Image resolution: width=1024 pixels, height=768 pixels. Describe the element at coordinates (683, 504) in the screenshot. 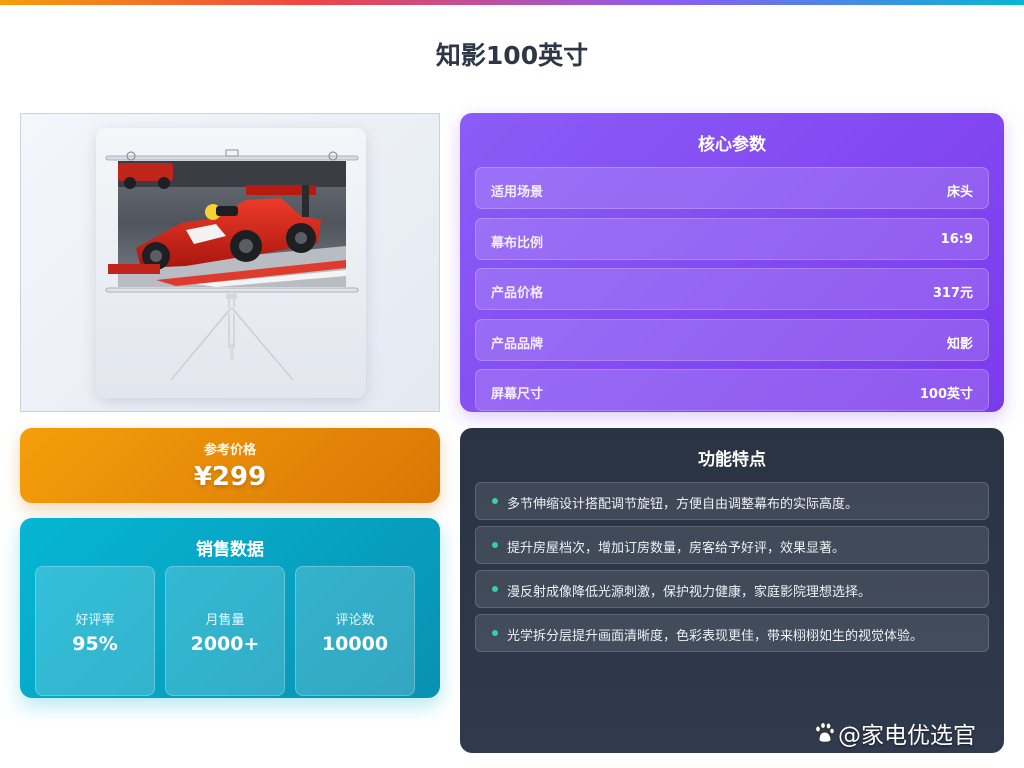

I see `feature-text: 多节伸缩设计搭配调节旋钮，方便自由调整幕布的实际高度。` at that location.